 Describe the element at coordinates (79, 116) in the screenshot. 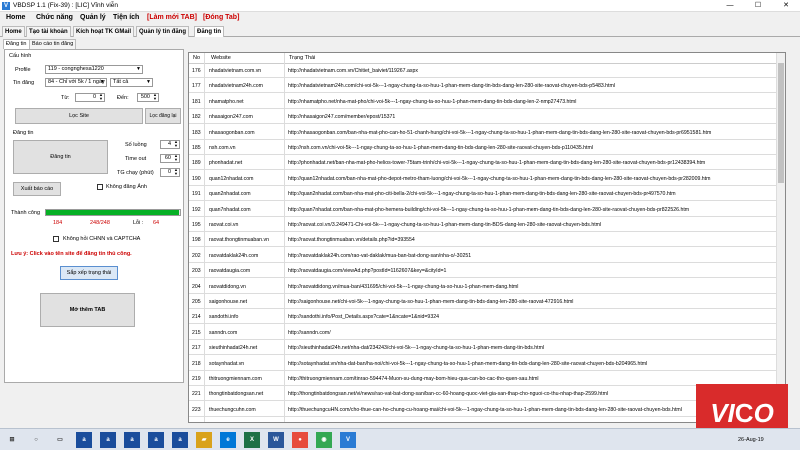

I see `filter-site-button: Lọc Site` at that location.